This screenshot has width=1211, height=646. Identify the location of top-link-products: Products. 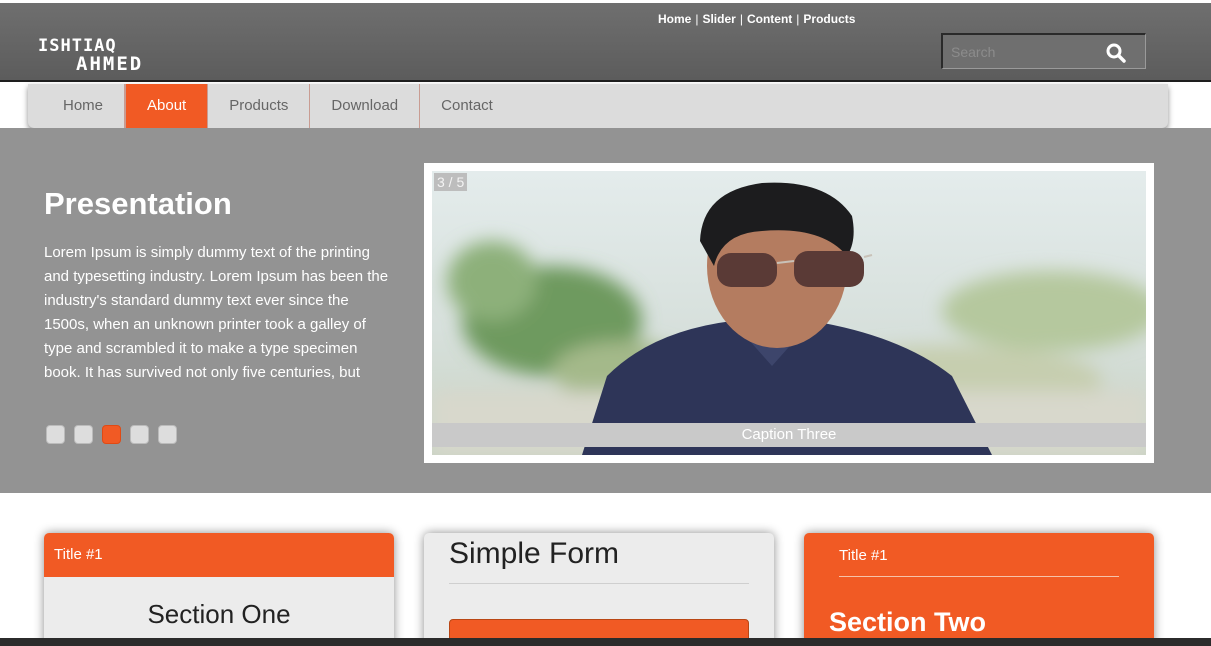
(829, 19).